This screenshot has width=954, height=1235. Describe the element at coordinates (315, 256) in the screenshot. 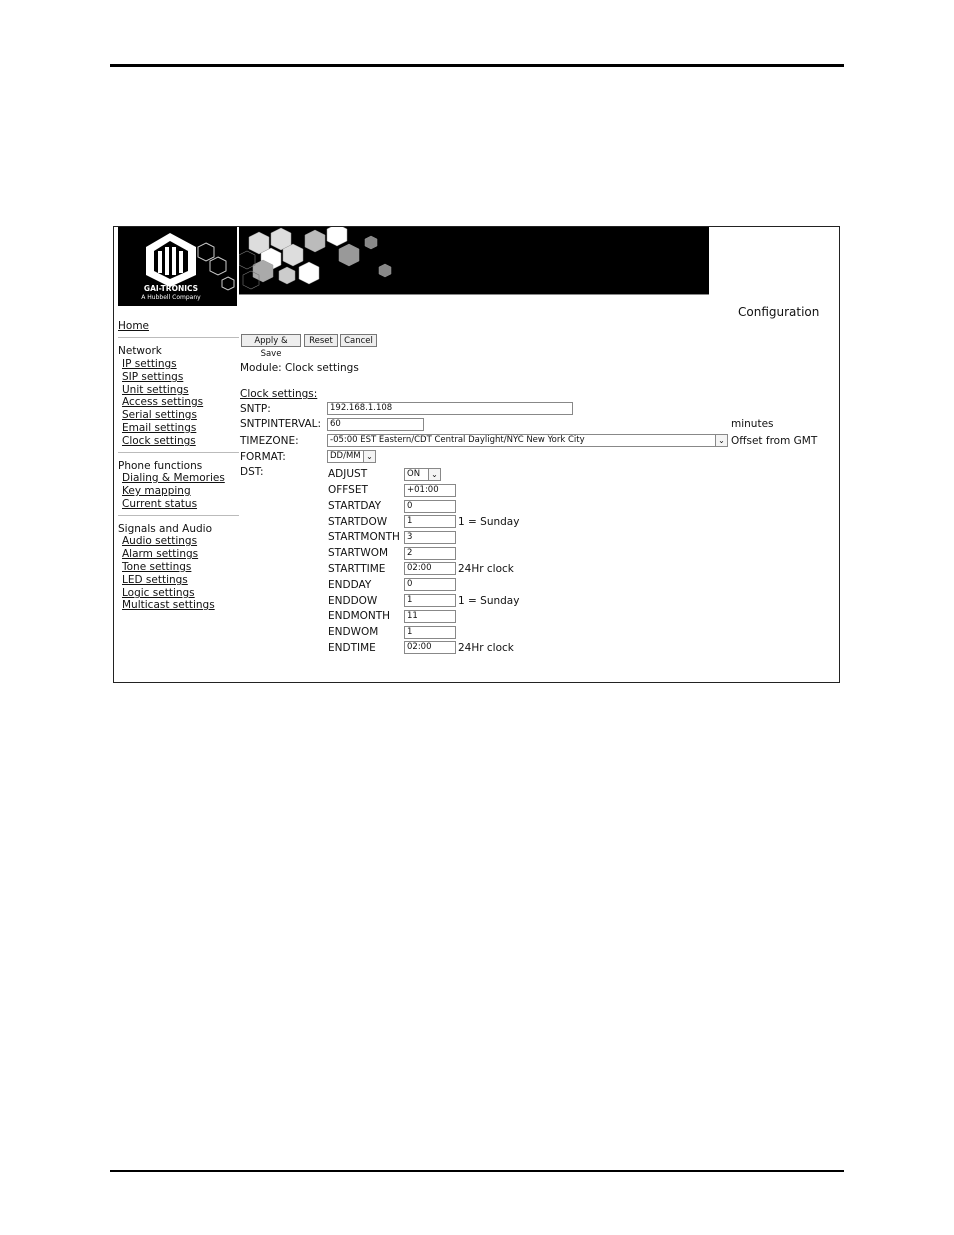

I see `cubes-decoration-icon` at that location.